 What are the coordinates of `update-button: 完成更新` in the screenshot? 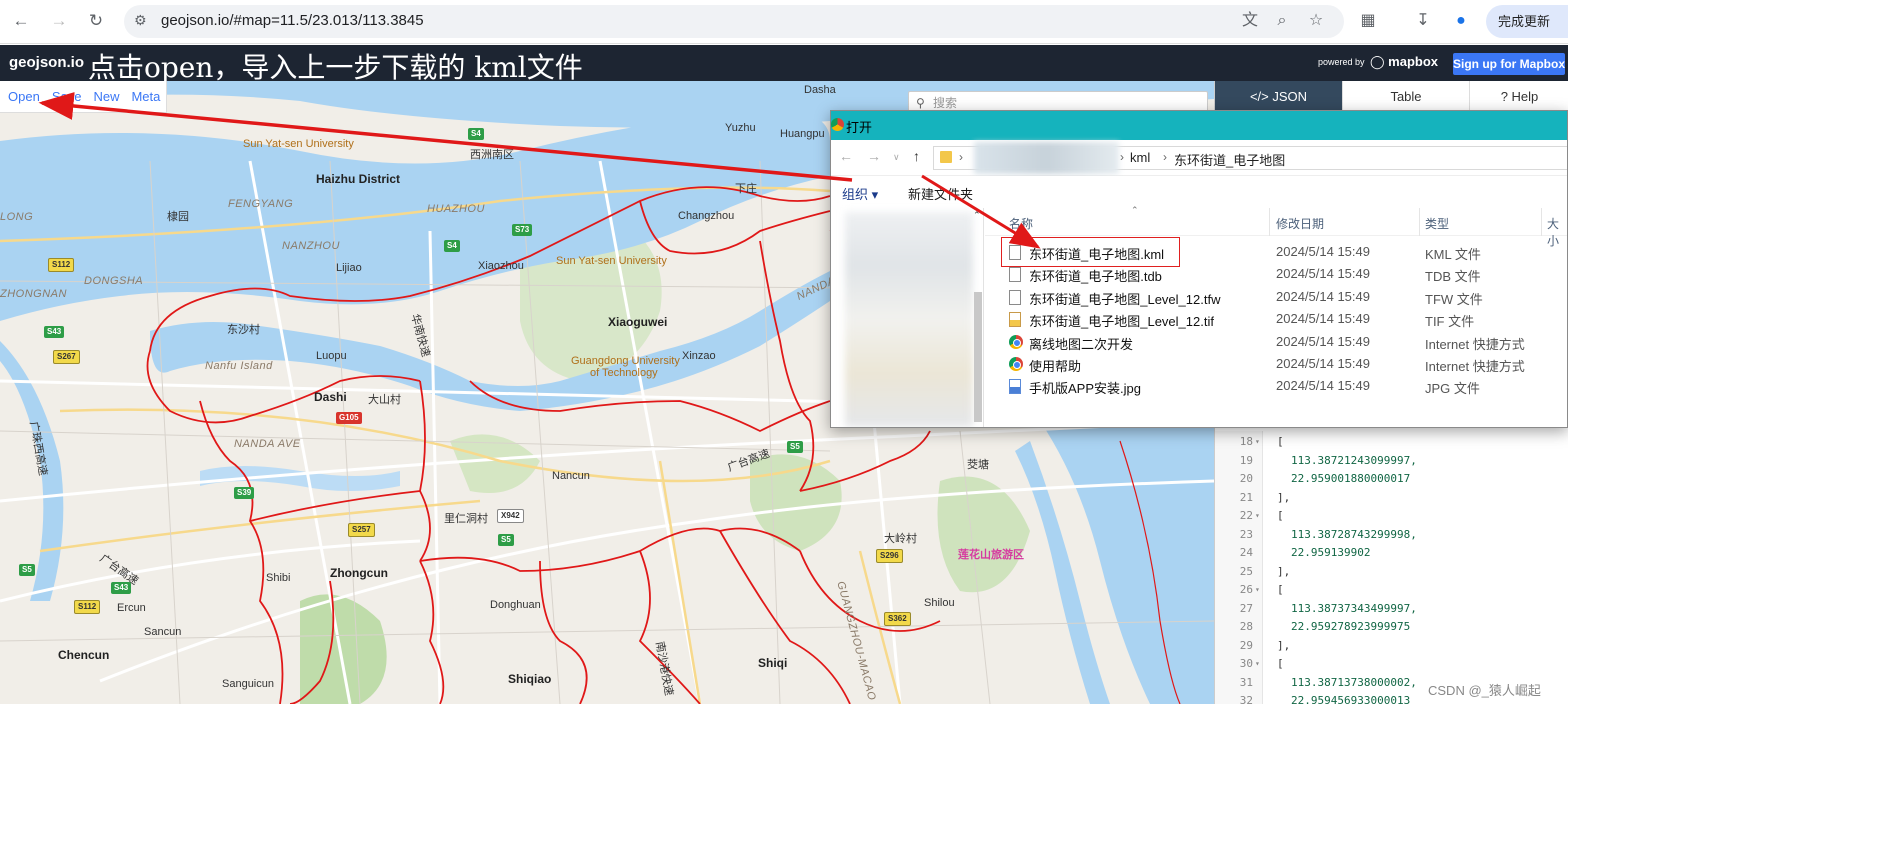 It's located at (1527, 21).